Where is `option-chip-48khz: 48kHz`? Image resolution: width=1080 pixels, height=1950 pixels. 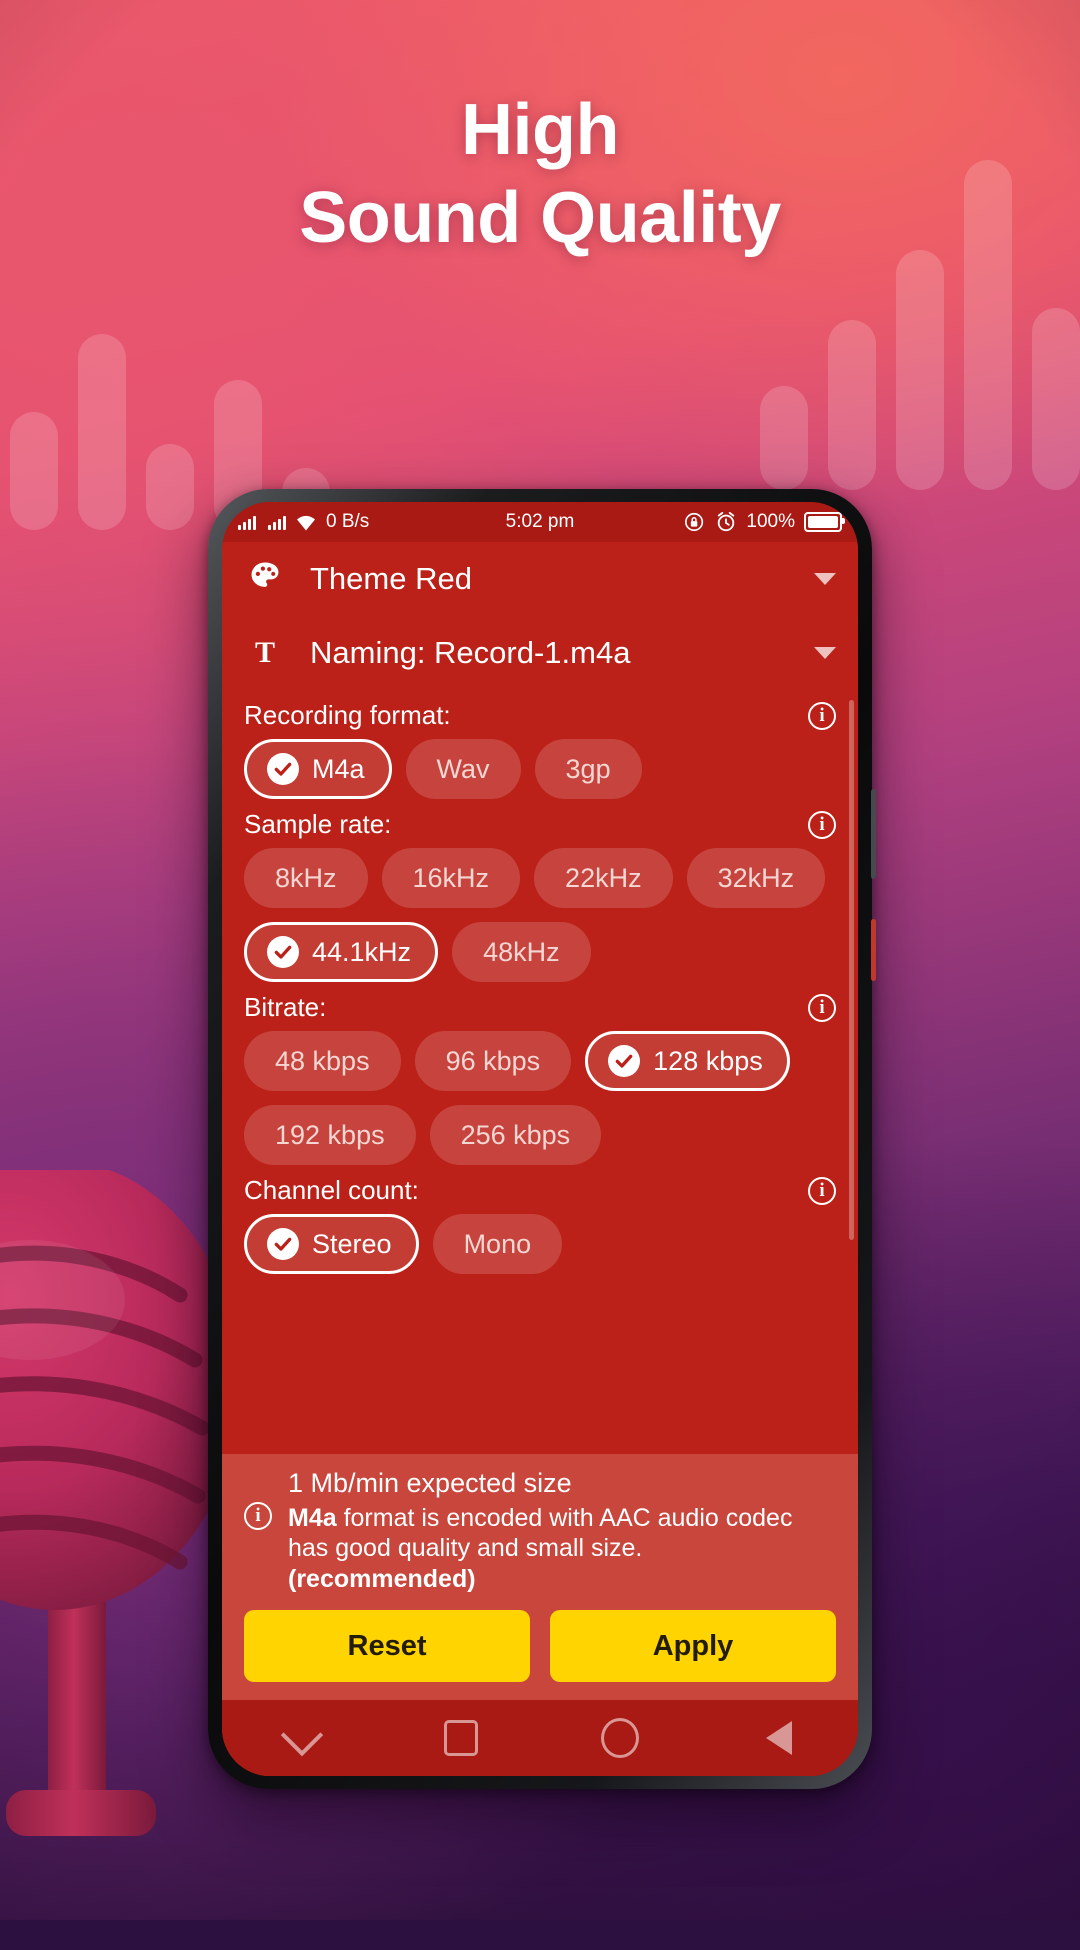 option-chip-48khz: 48kHz is located at coordinates (521, 952).